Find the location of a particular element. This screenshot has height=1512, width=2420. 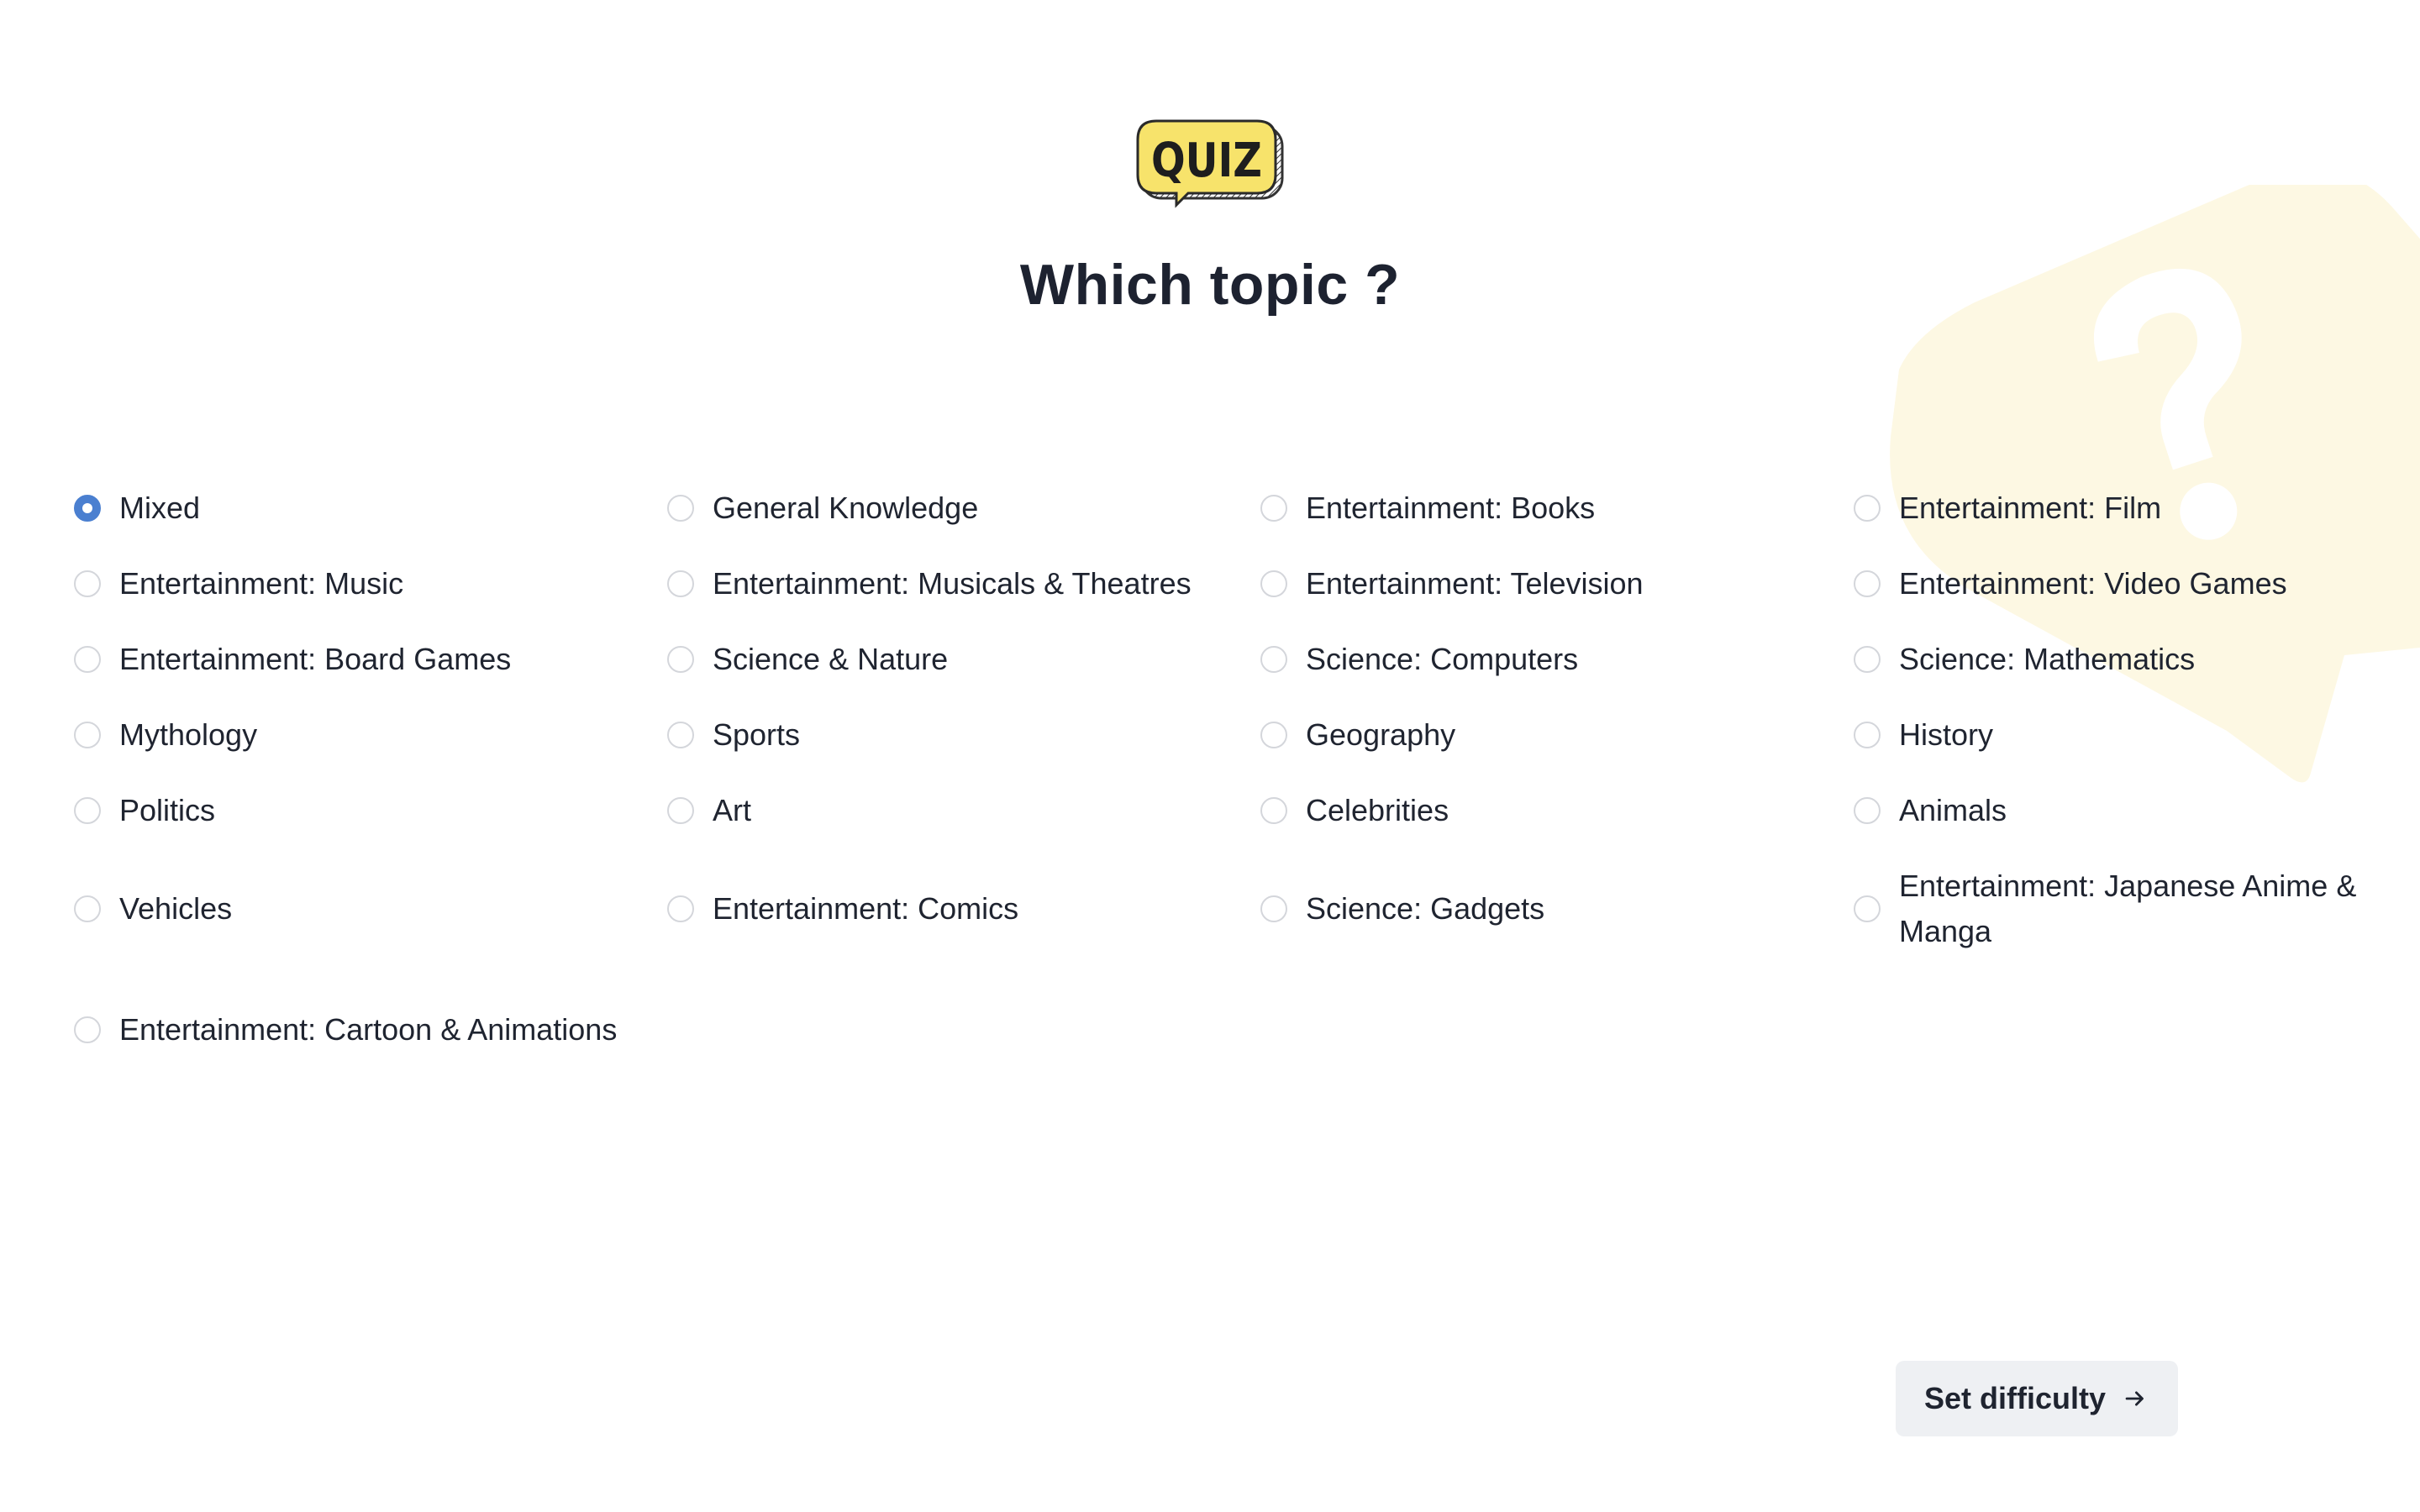

topic-label: Politics is located at coordinates (167, 810).